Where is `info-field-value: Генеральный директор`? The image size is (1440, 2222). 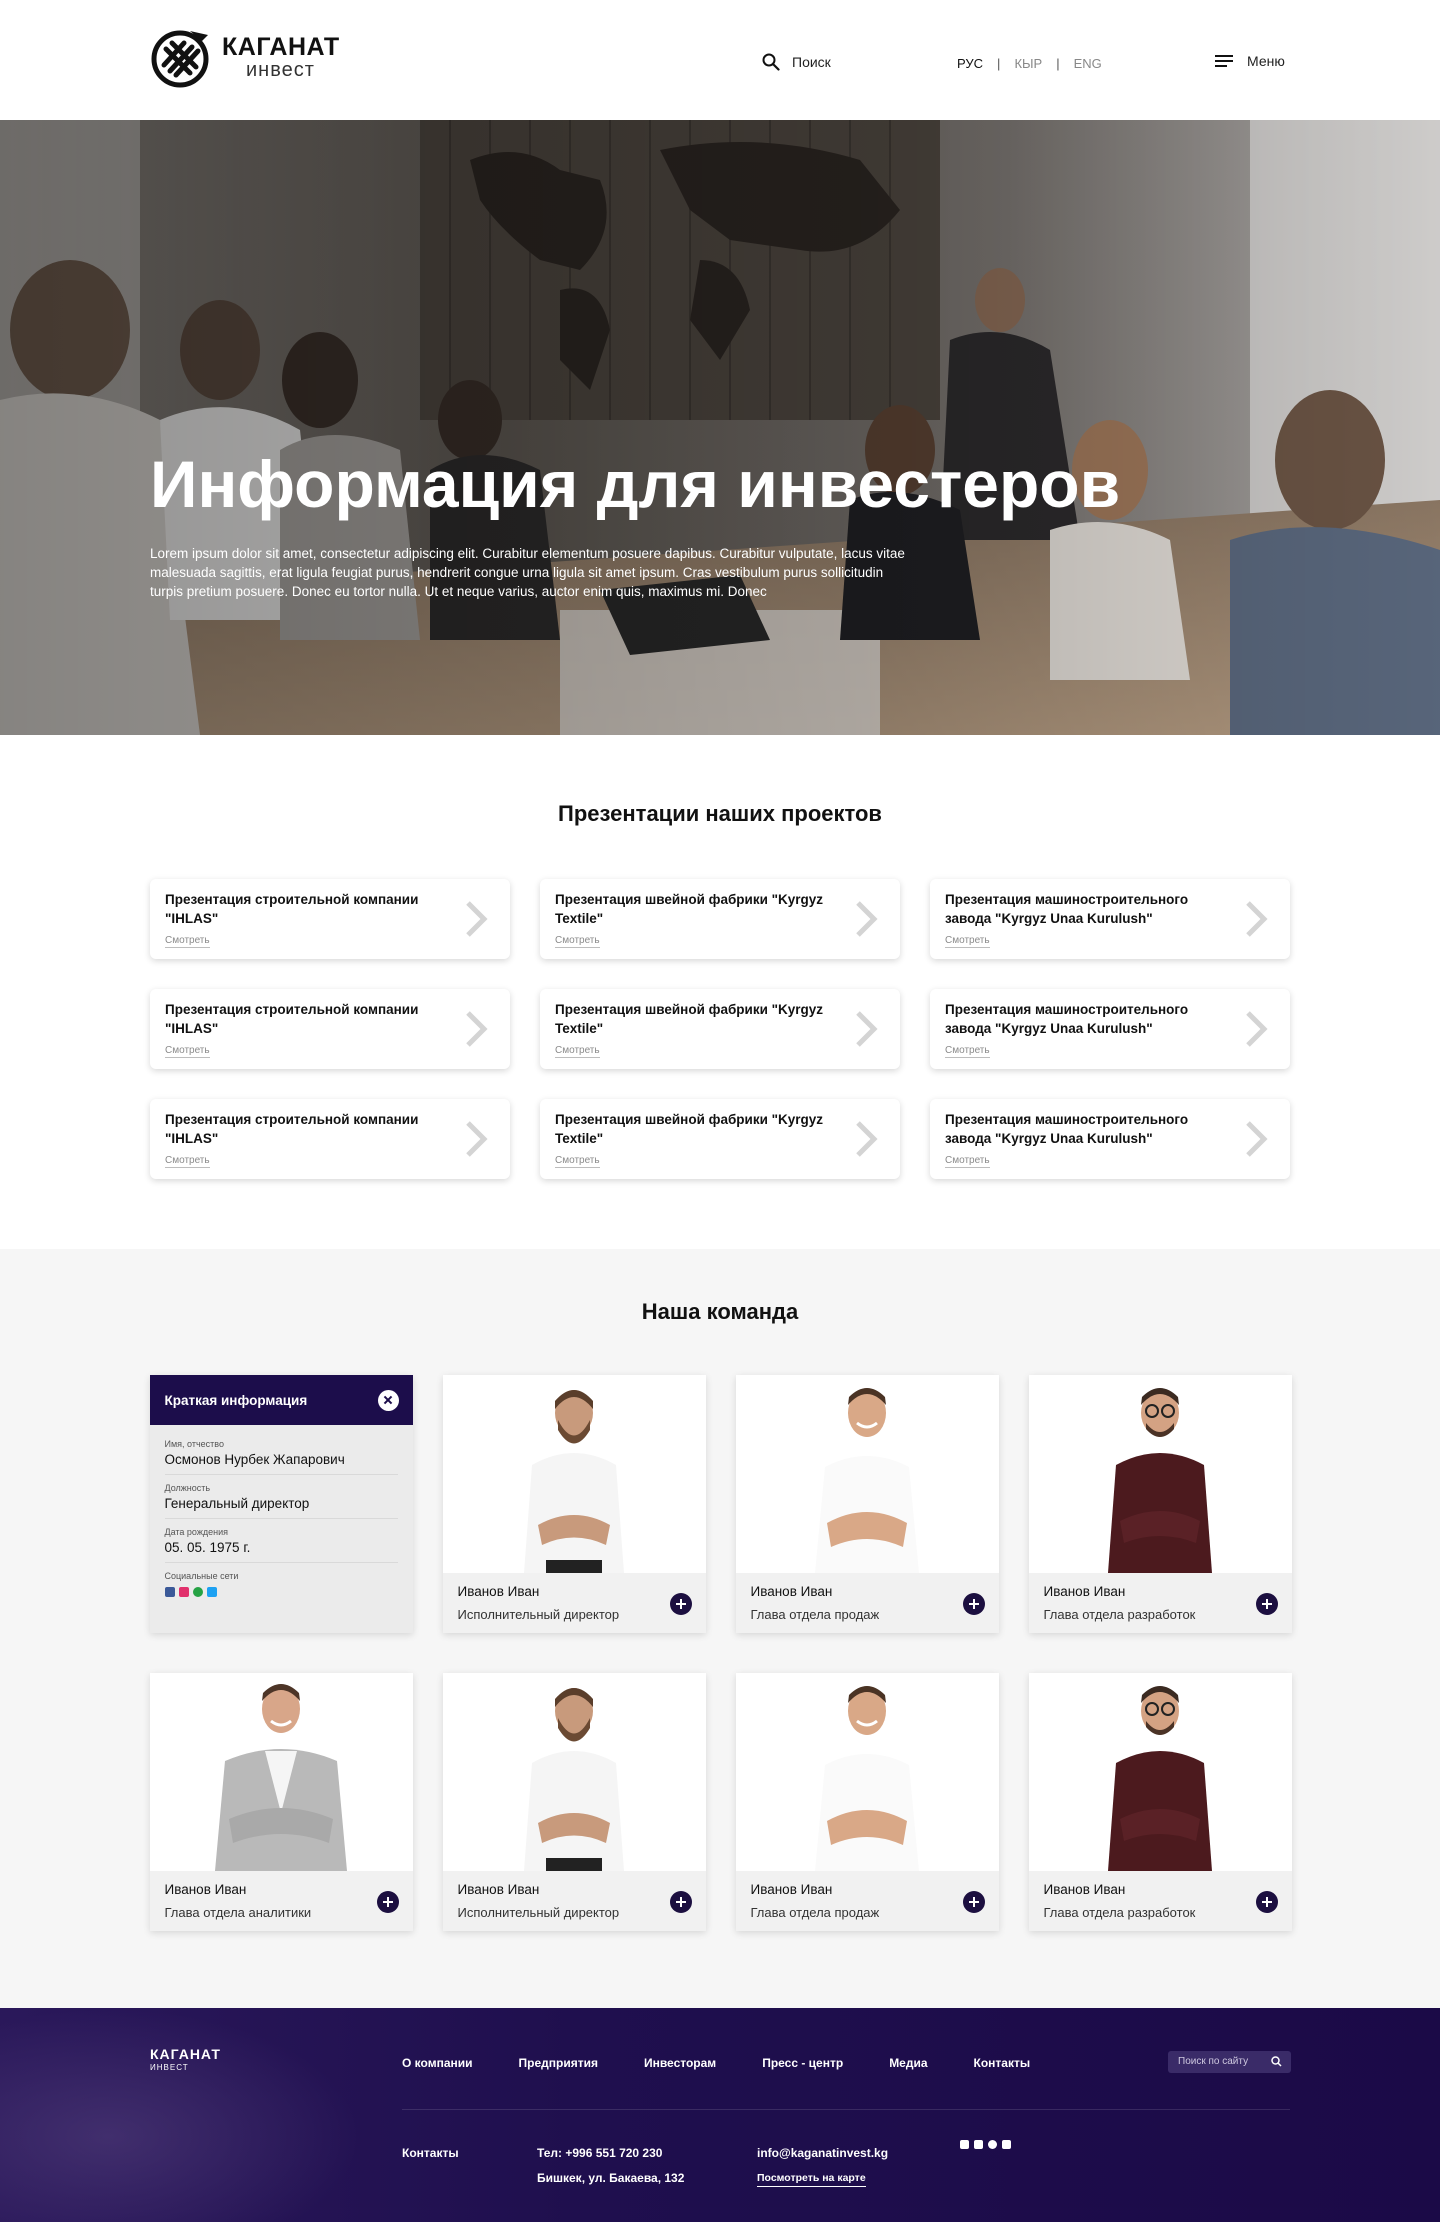 info-field-value: Генеральный директор is located at coordinates (237, 1503).